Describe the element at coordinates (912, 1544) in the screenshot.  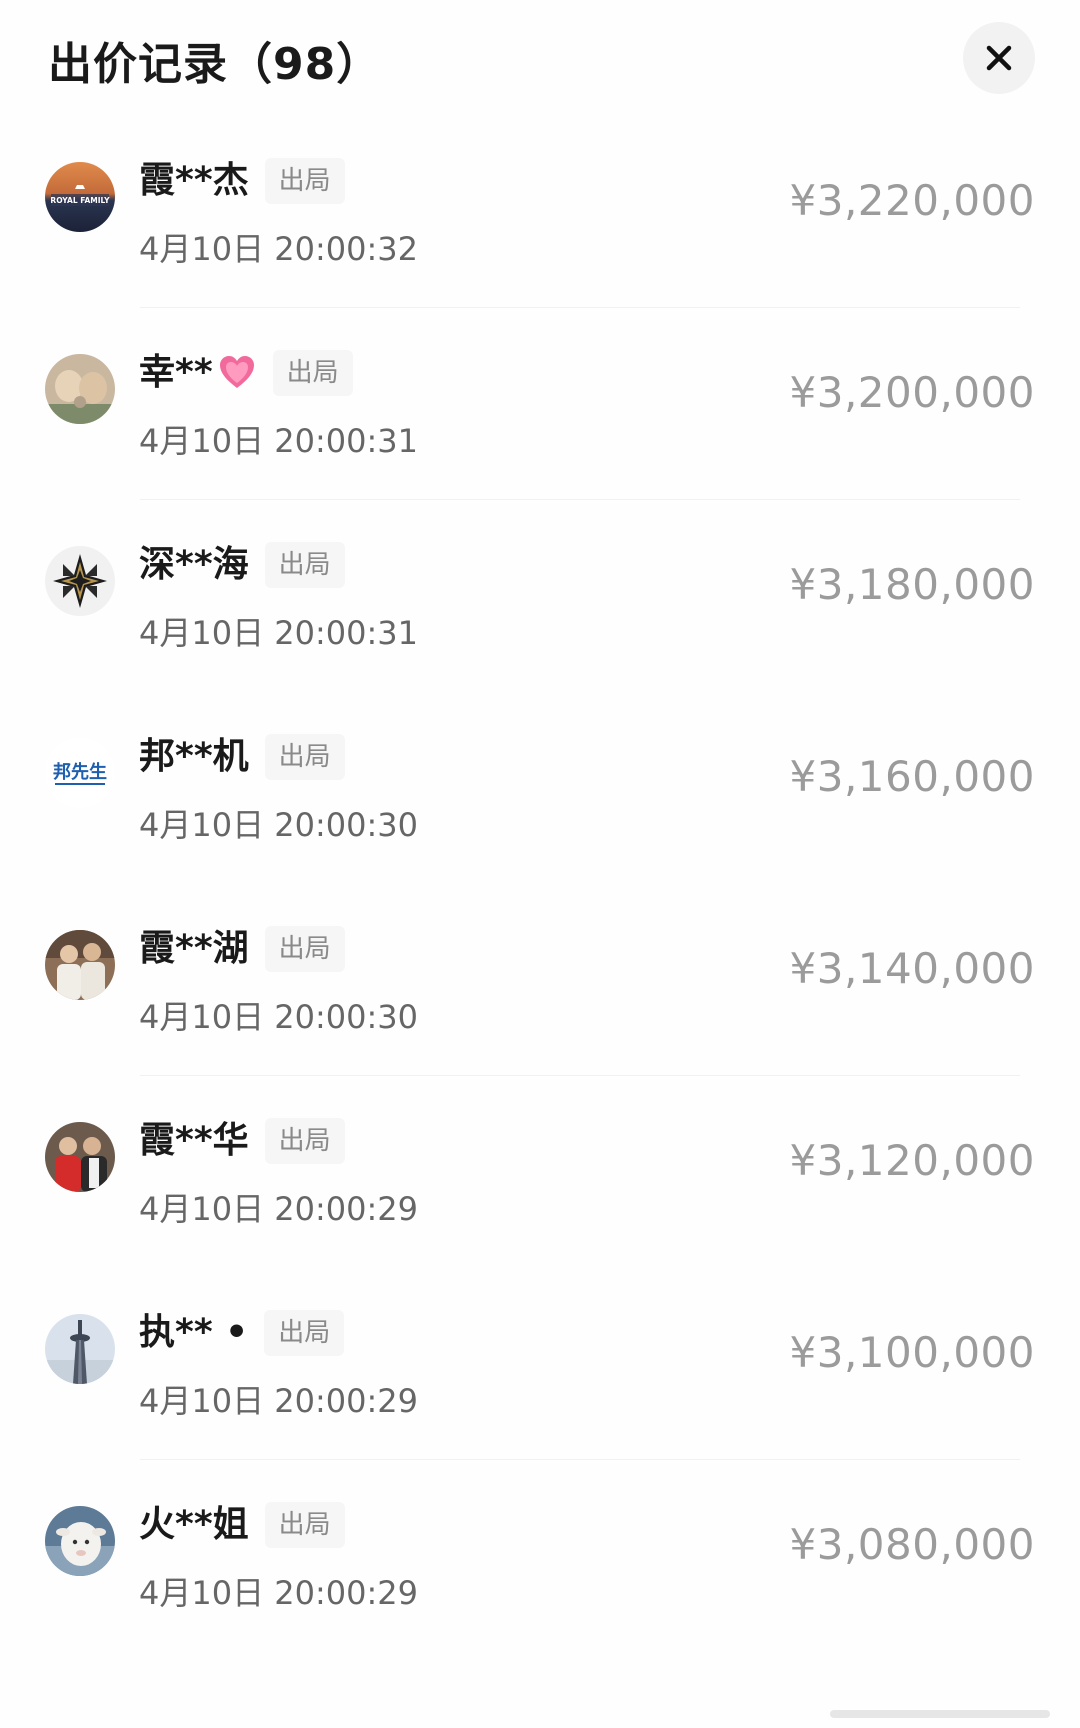
I see `bid-amount: ¥3,080,000` at that location.